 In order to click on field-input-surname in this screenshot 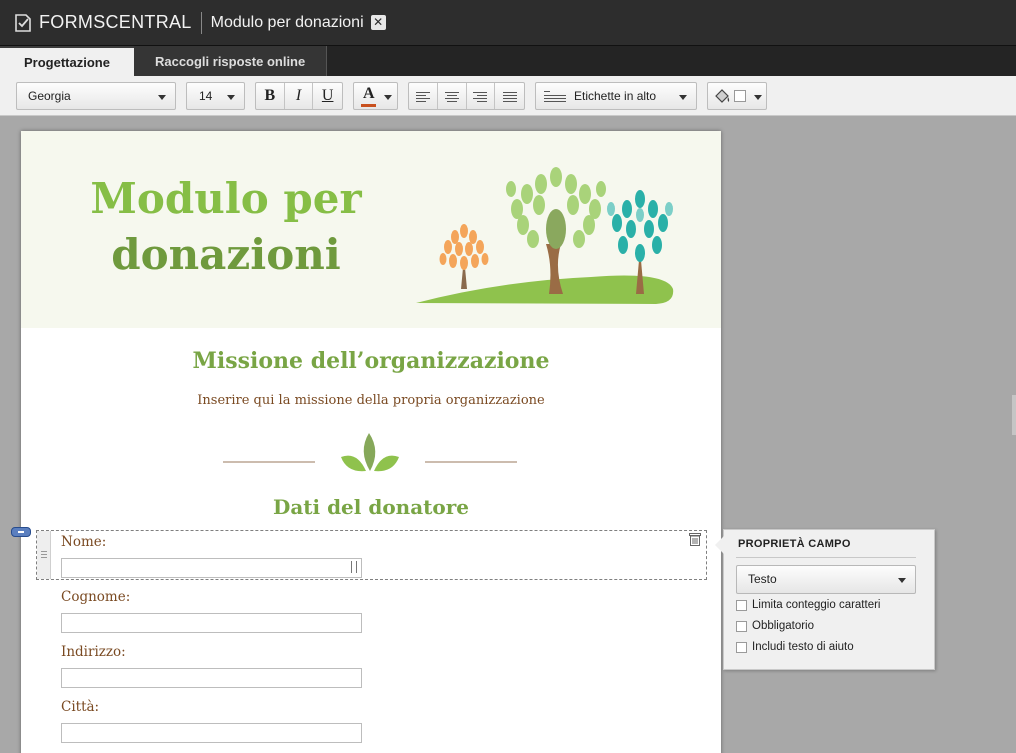, I will do `click(211, 623)`.